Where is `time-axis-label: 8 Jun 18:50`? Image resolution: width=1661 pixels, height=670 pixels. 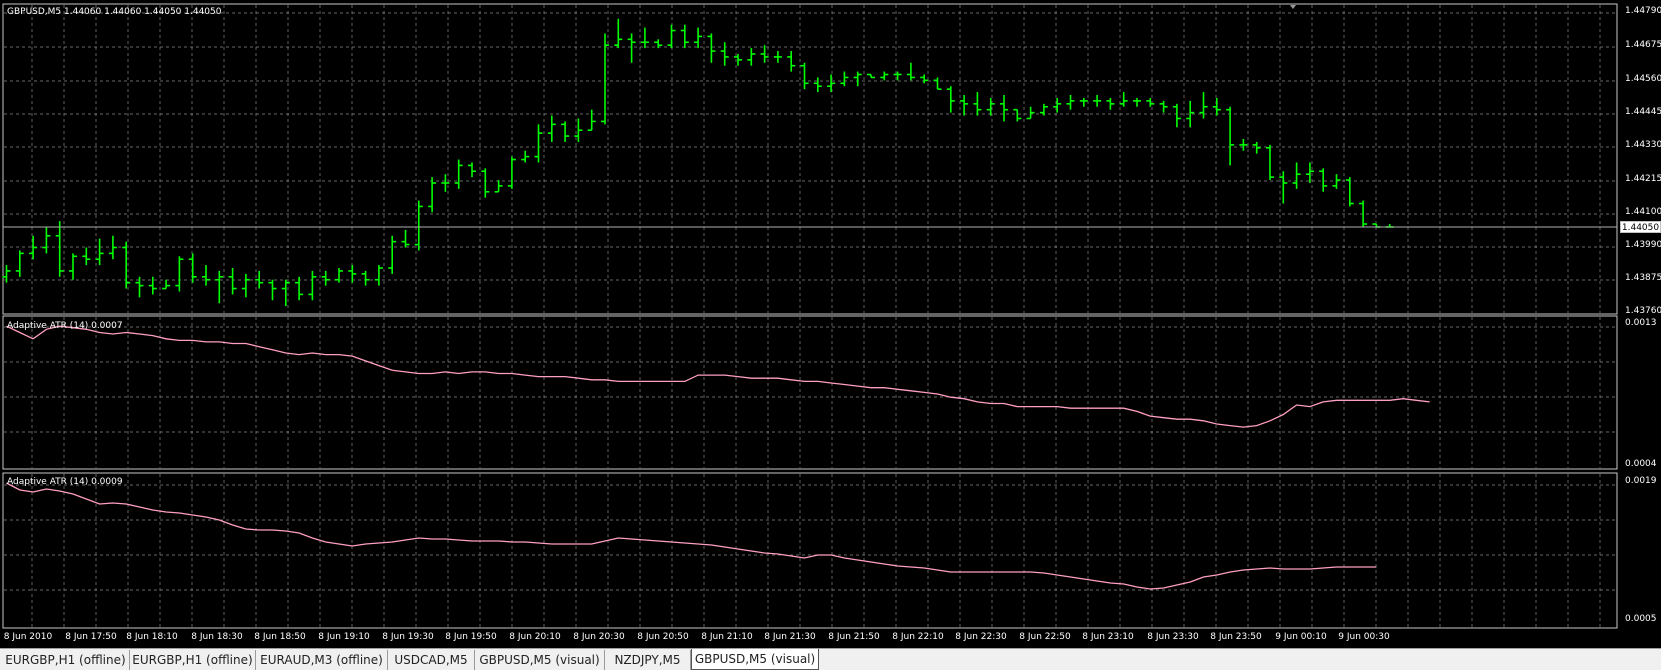
time-axis-label: 8 Jun 18:50 is located at coordinates (280, 637).